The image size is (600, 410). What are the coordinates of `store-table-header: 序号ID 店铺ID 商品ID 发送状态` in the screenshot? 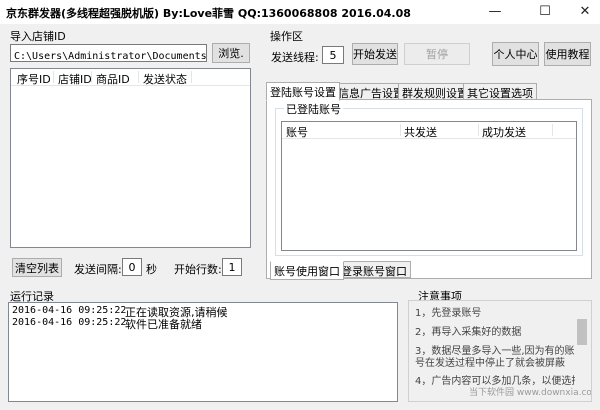 It's located at (130, 77).